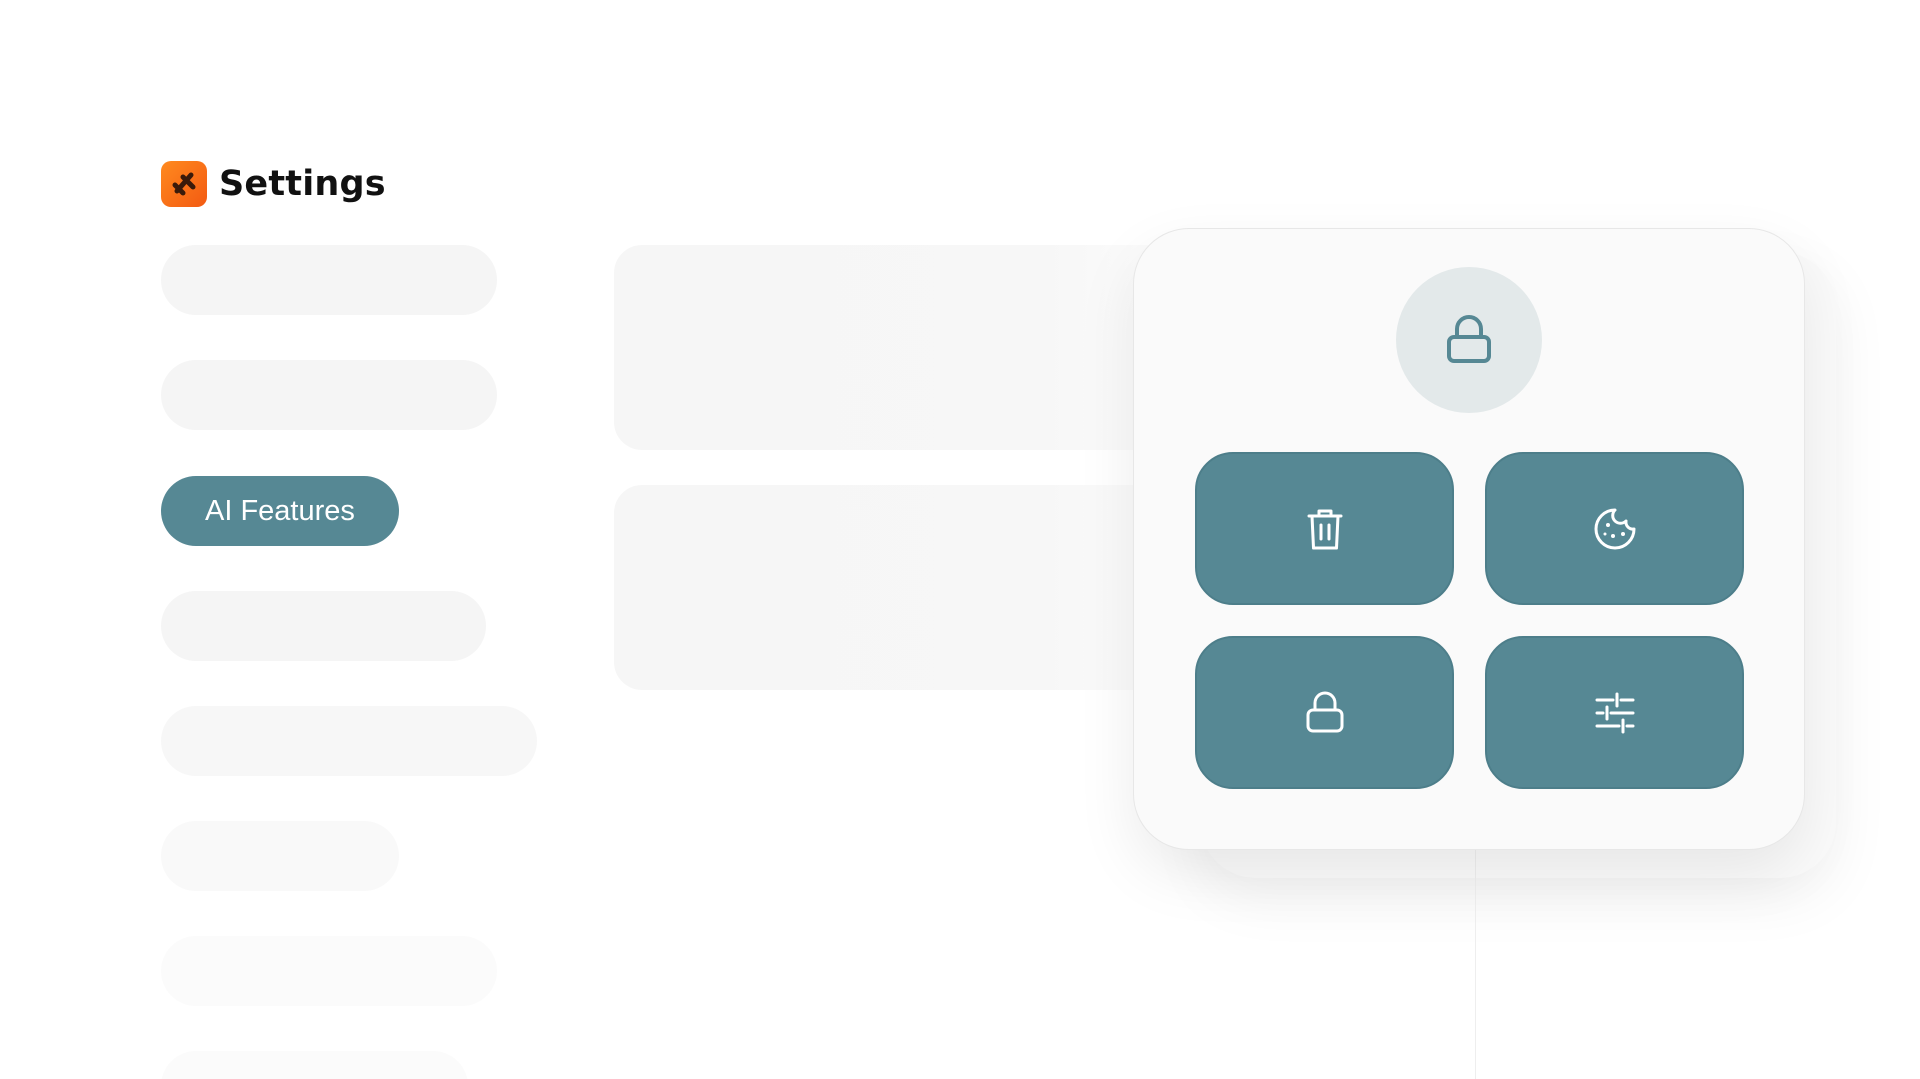  I want to click on sliders-icon, so click(1614, 712).